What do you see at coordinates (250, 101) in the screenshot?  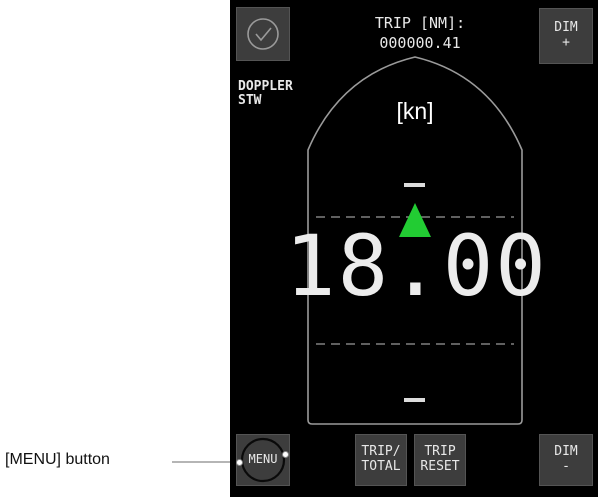 I see `source-line-2: STW` at bounding box center [250, 101].